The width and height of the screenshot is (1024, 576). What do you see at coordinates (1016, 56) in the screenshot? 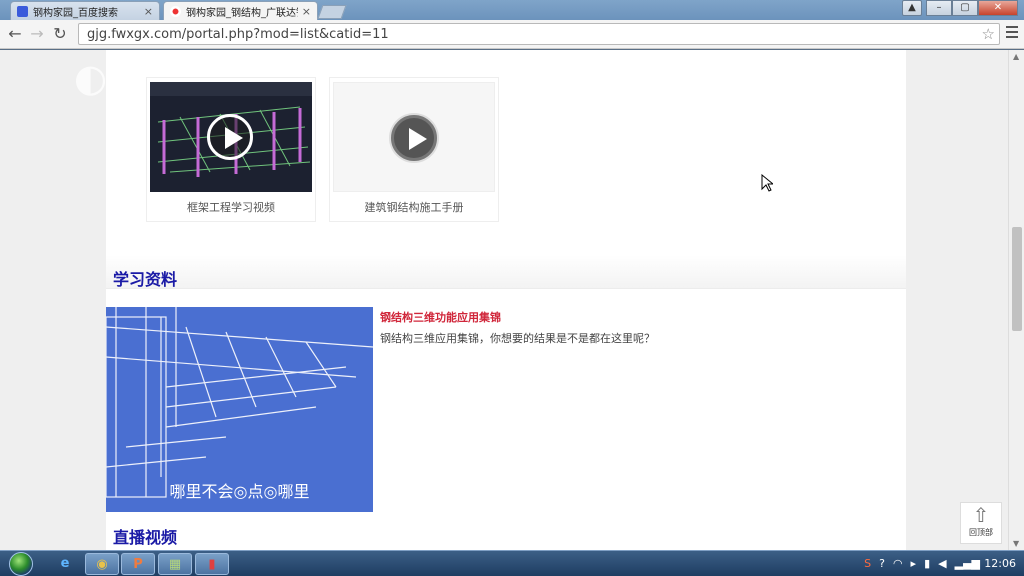
I see `scroll-up-icon: ▲` at bounding box center [1016, 56].